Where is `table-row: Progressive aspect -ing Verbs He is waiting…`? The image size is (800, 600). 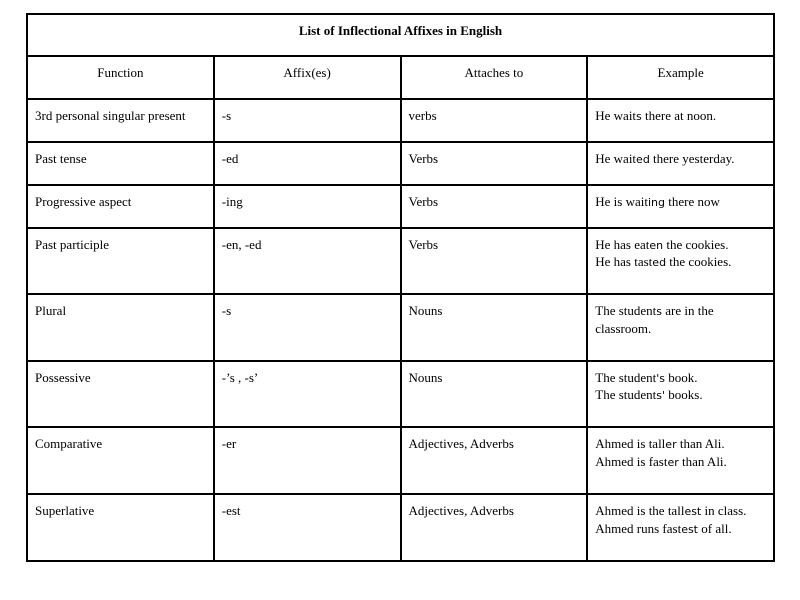 table-row: Progressive aspect -ing Verbs He is waiting… is located at coordinates (400, 206).